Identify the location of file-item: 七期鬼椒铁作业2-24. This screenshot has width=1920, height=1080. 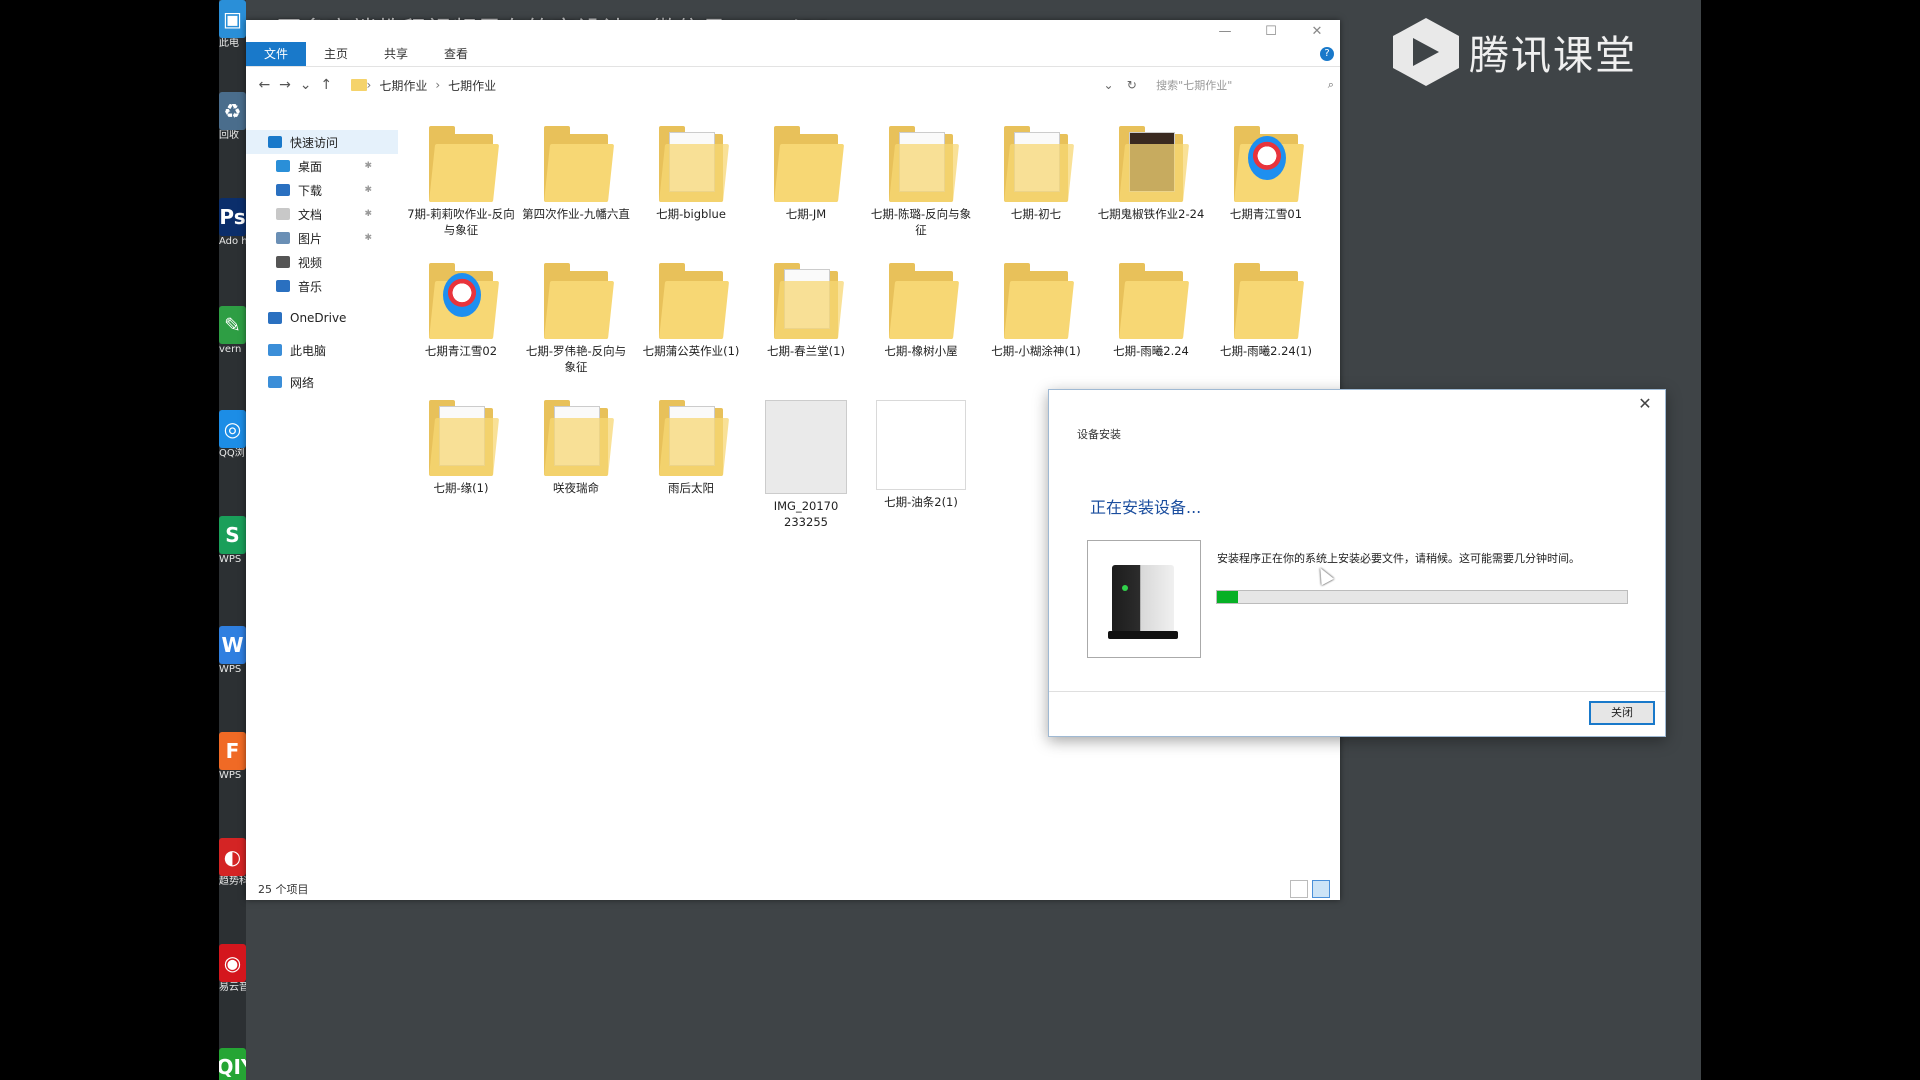
(1151, 174).